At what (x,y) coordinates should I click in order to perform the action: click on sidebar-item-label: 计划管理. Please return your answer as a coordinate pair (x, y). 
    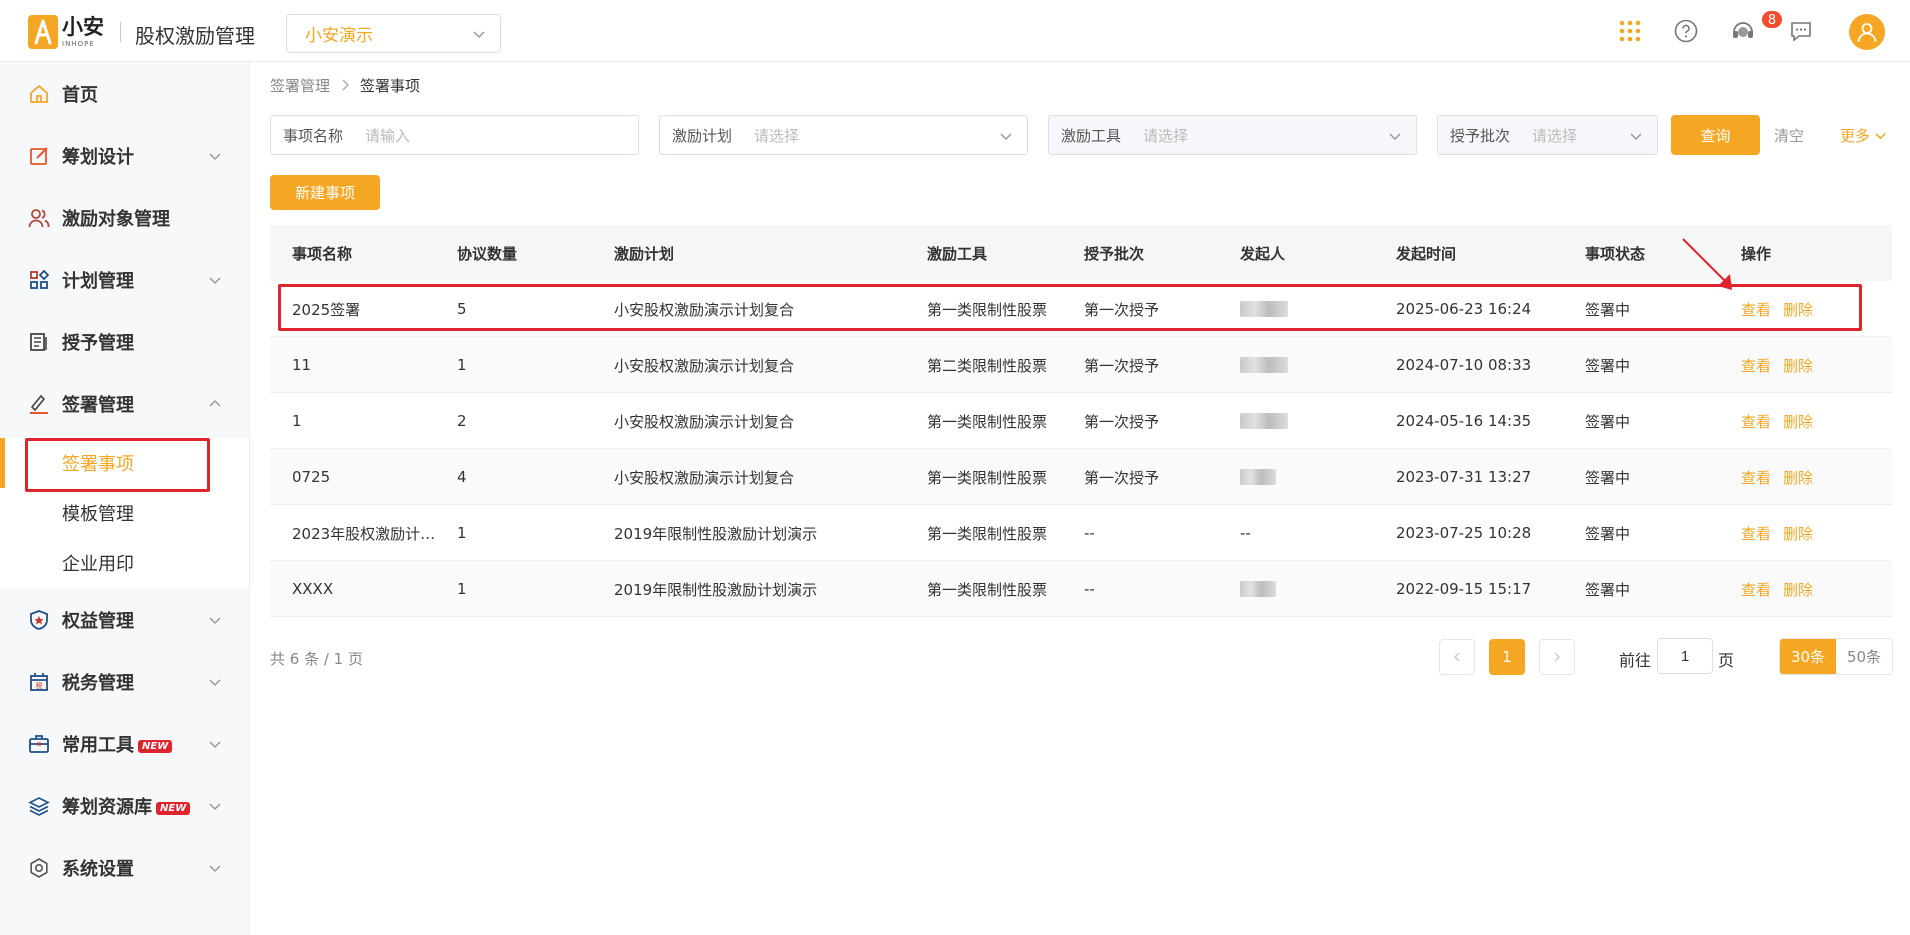
    Looking at the image, I should click on (98, 281).